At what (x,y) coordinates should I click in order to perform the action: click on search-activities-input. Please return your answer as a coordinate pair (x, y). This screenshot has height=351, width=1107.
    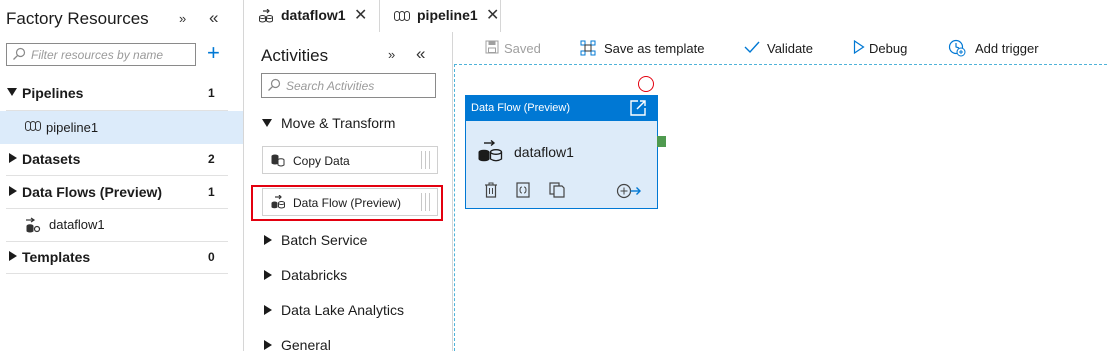
    Looking at the image, I should click on (358, 85).